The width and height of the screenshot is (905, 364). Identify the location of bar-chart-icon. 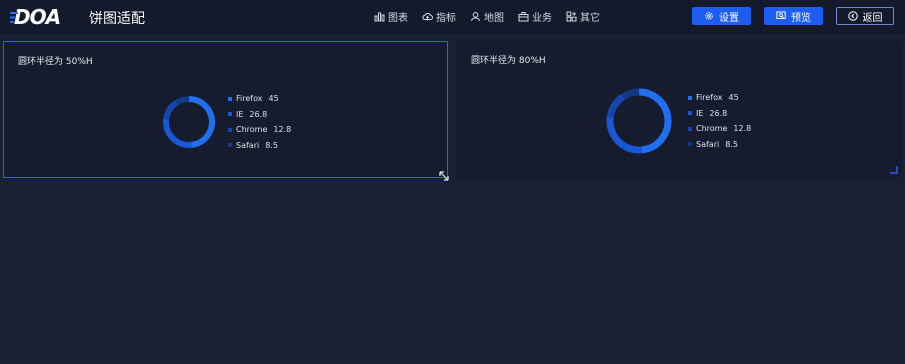
(379, 17).